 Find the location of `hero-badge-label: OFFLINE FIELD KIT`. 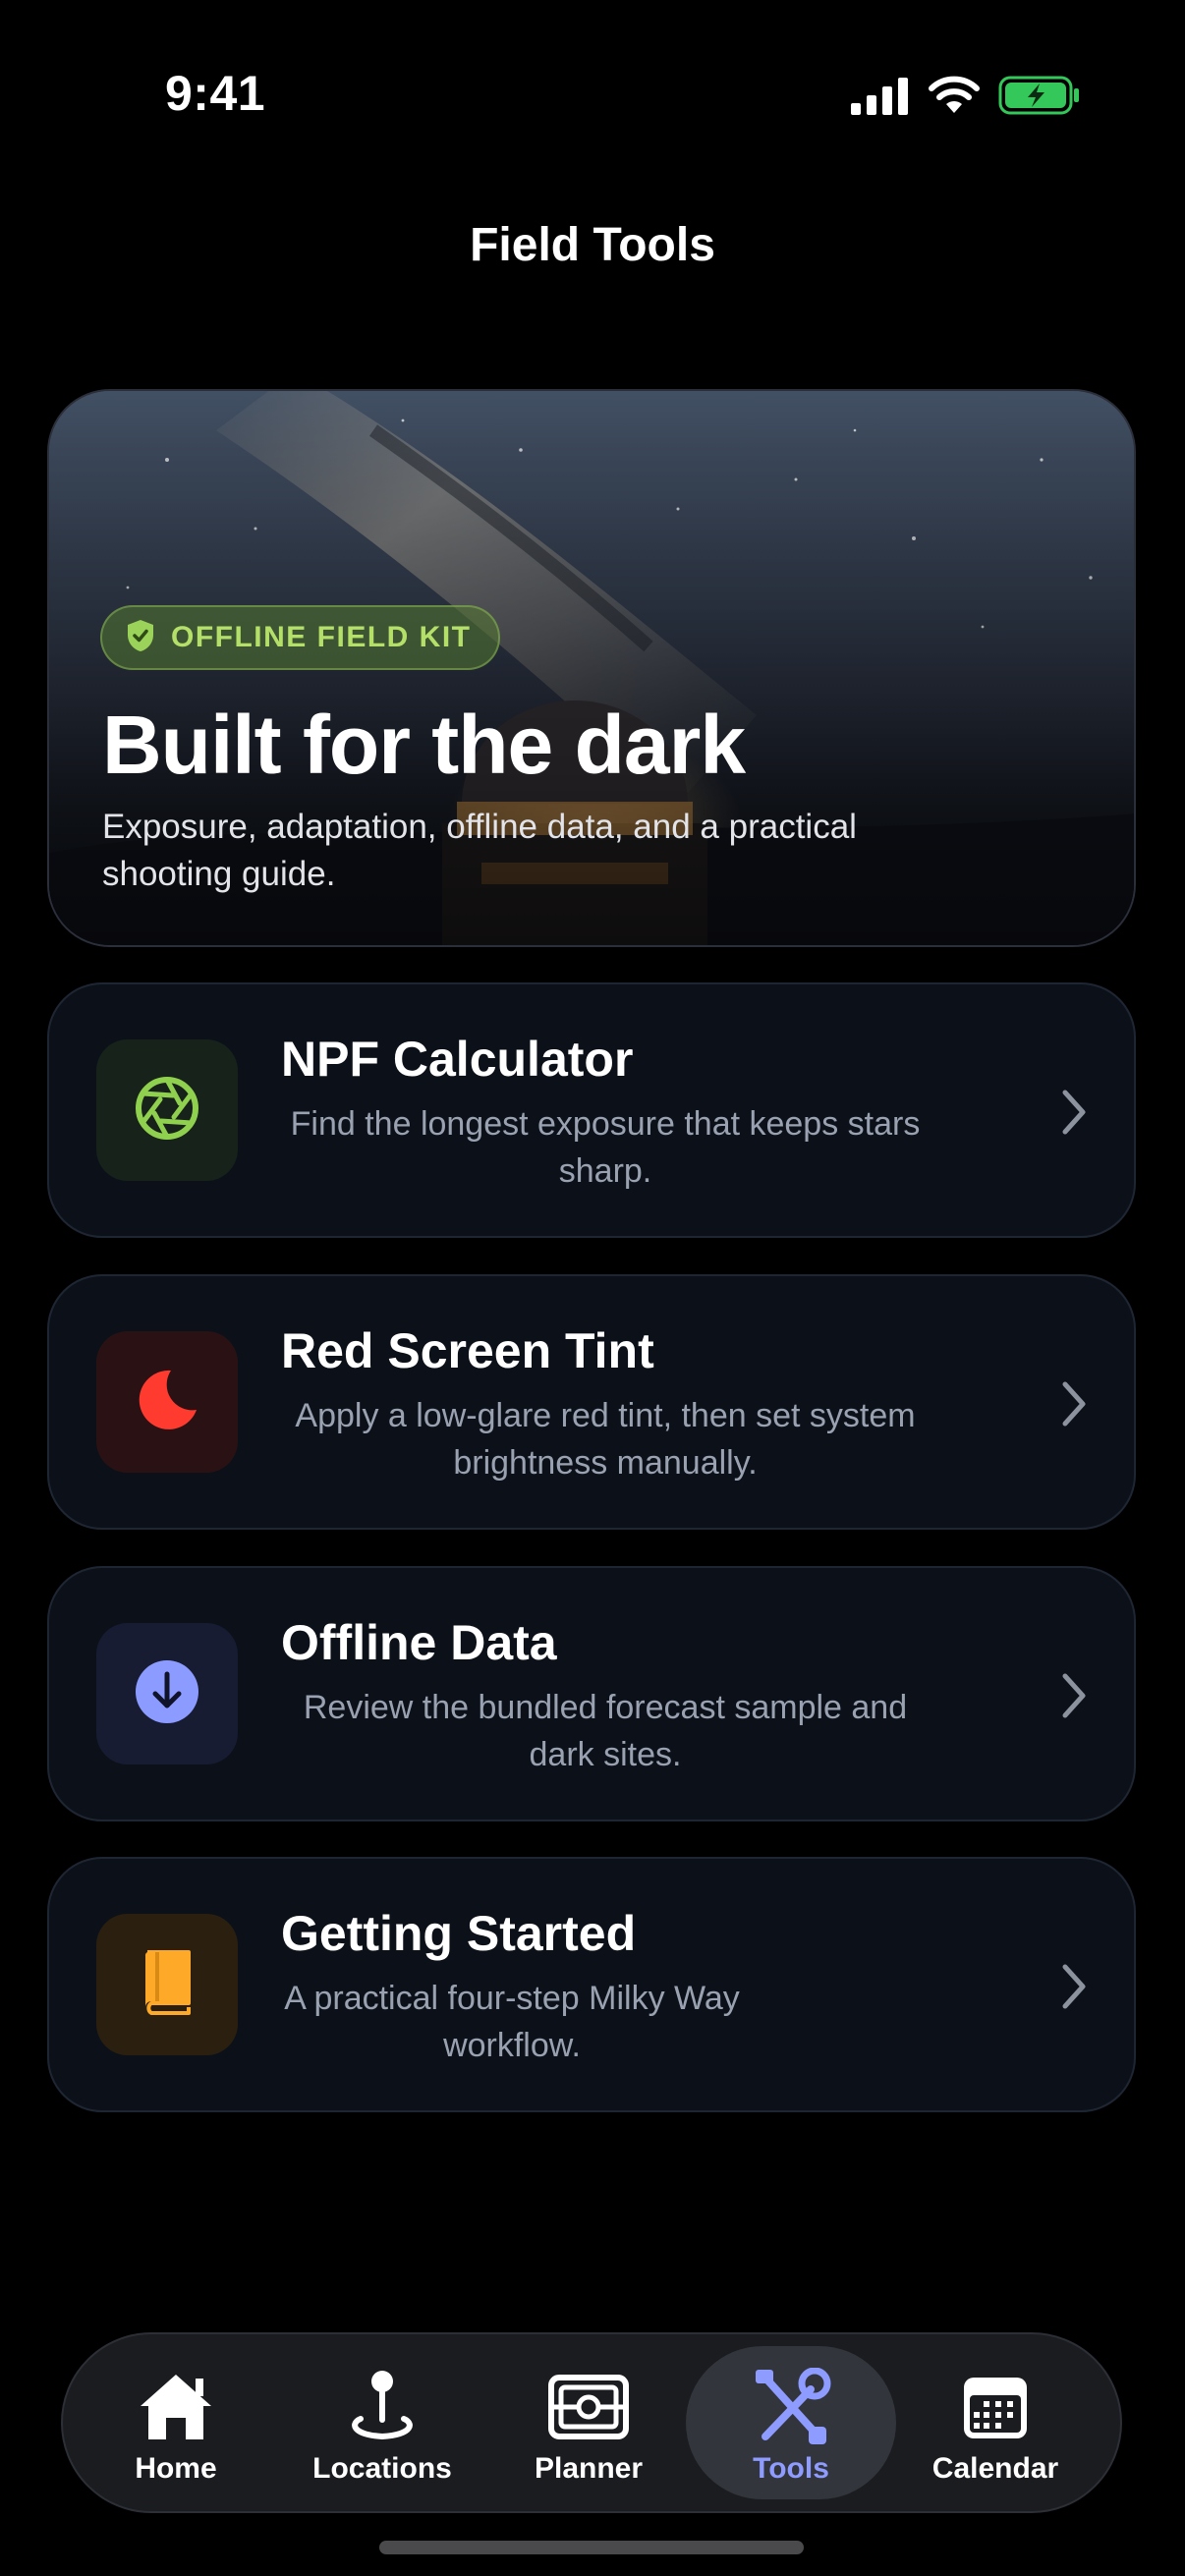

hero-badge-label: OFFLINE FIELD KIT is located at coordinates (321, 637).